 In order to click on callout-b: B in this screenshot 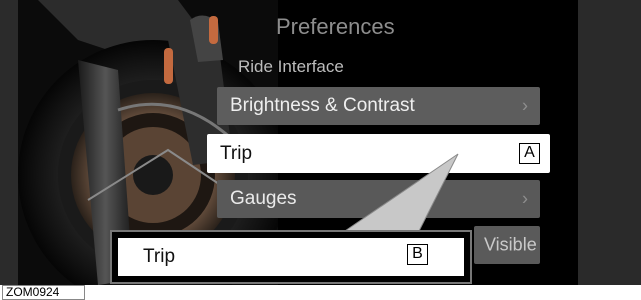, I will do `click(417, 254)`.